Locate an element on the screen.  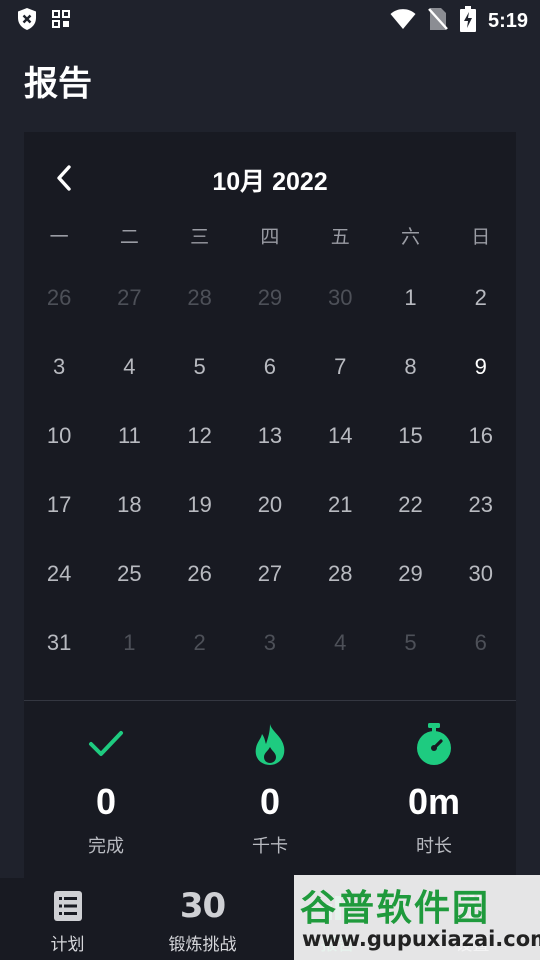
weekday-label: 五 is located at coordinates (340, 237).